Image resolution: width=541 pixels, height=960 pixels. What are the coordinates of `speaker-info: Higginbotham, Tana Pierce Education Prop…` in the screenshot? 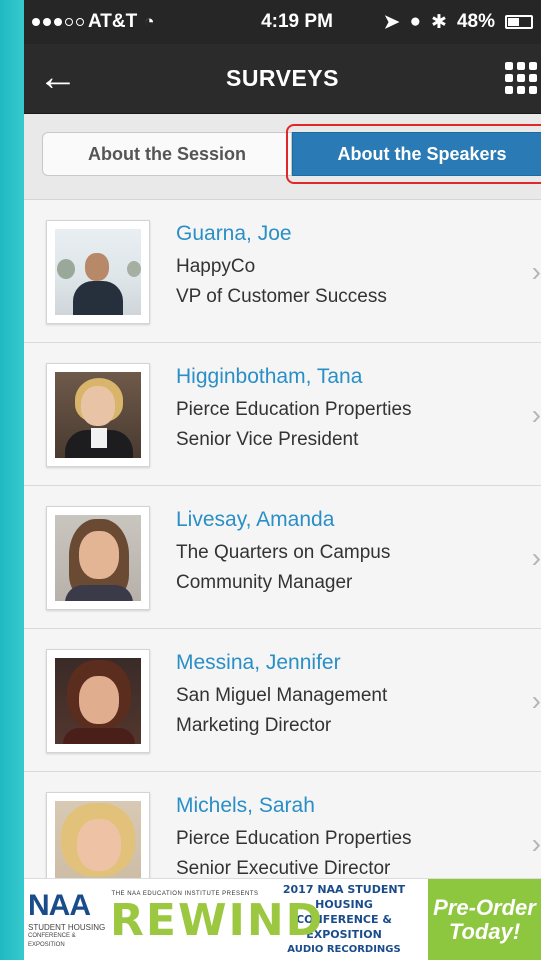 It's located at (294, 410).